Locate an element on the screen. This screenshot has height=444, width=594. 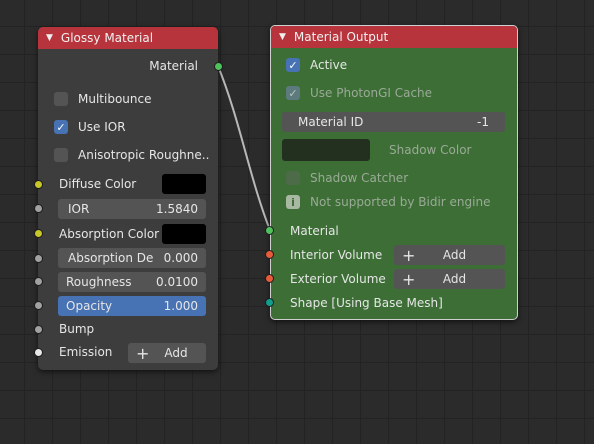
shadow-catcher-checkbox: Shadow Catcher is located at coordinates (347, 178).